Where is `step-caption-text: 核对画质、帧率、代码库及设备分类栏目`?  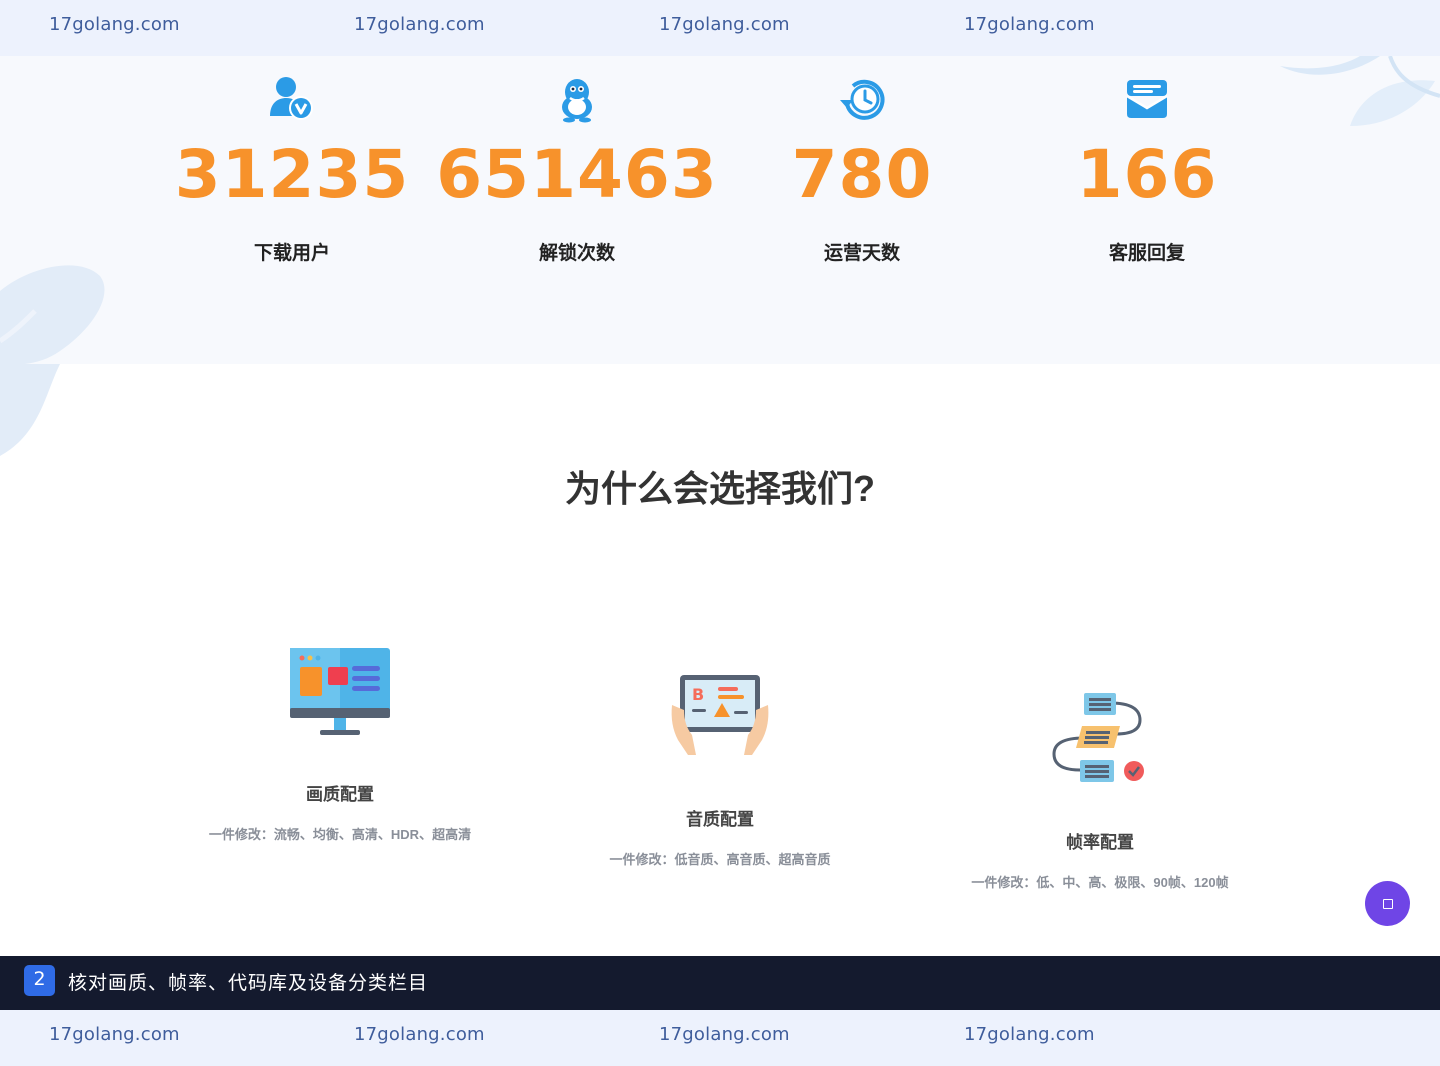
step-caption-text: 核对画质、帧率、代码库及设备分类栏目 is located at coordinates (248, 983).